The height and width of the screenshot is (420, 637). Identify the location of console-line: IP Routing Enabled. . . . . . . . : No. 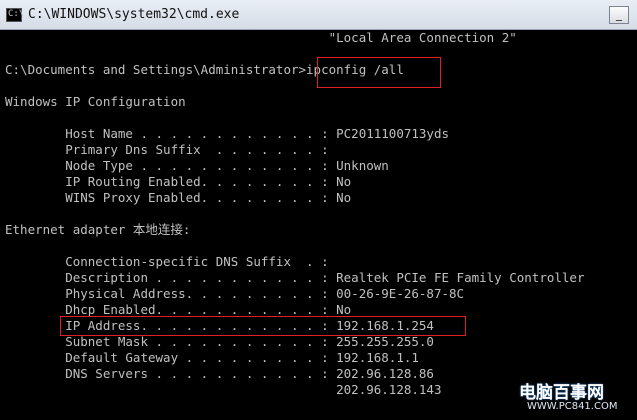
(178, 181).